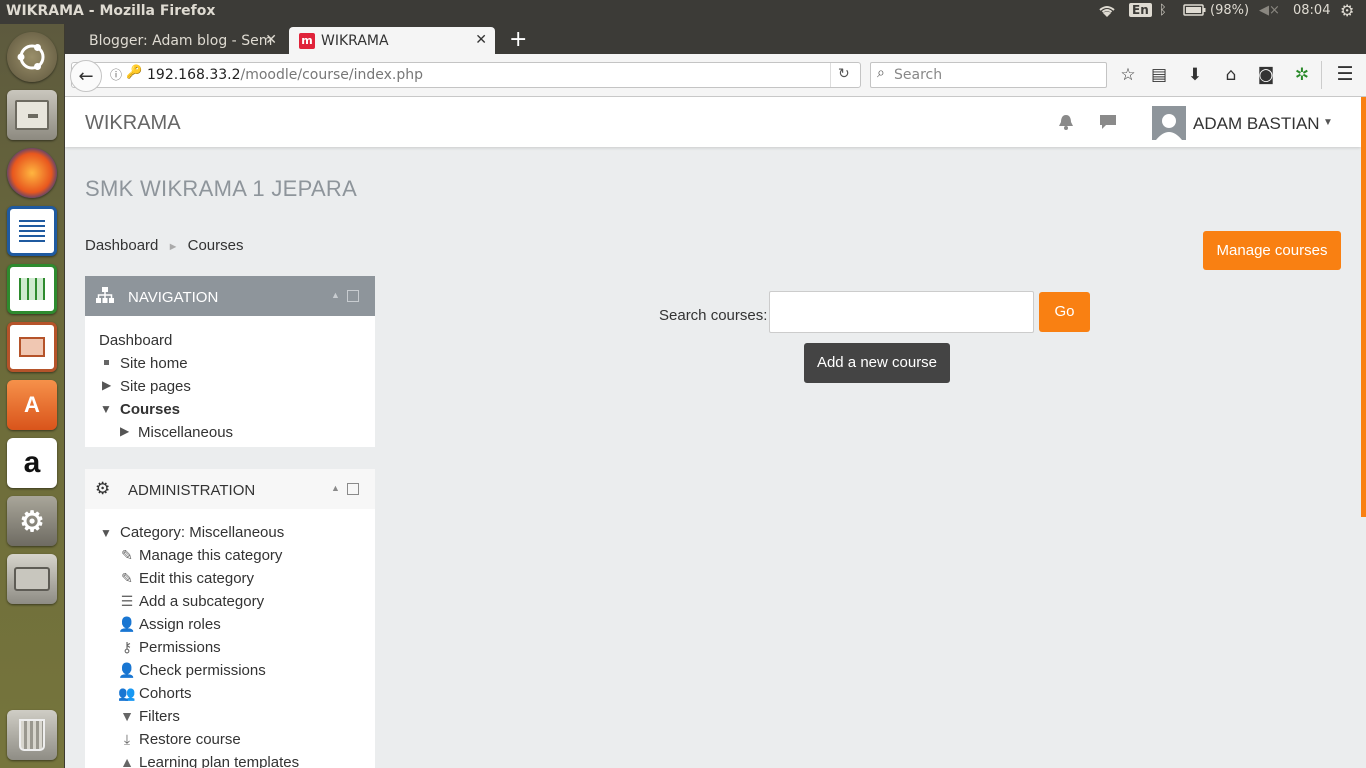 The height and width of the screenshot is (768, 1366). I want to click on gears-icon: ⚙, so click(103, 488).